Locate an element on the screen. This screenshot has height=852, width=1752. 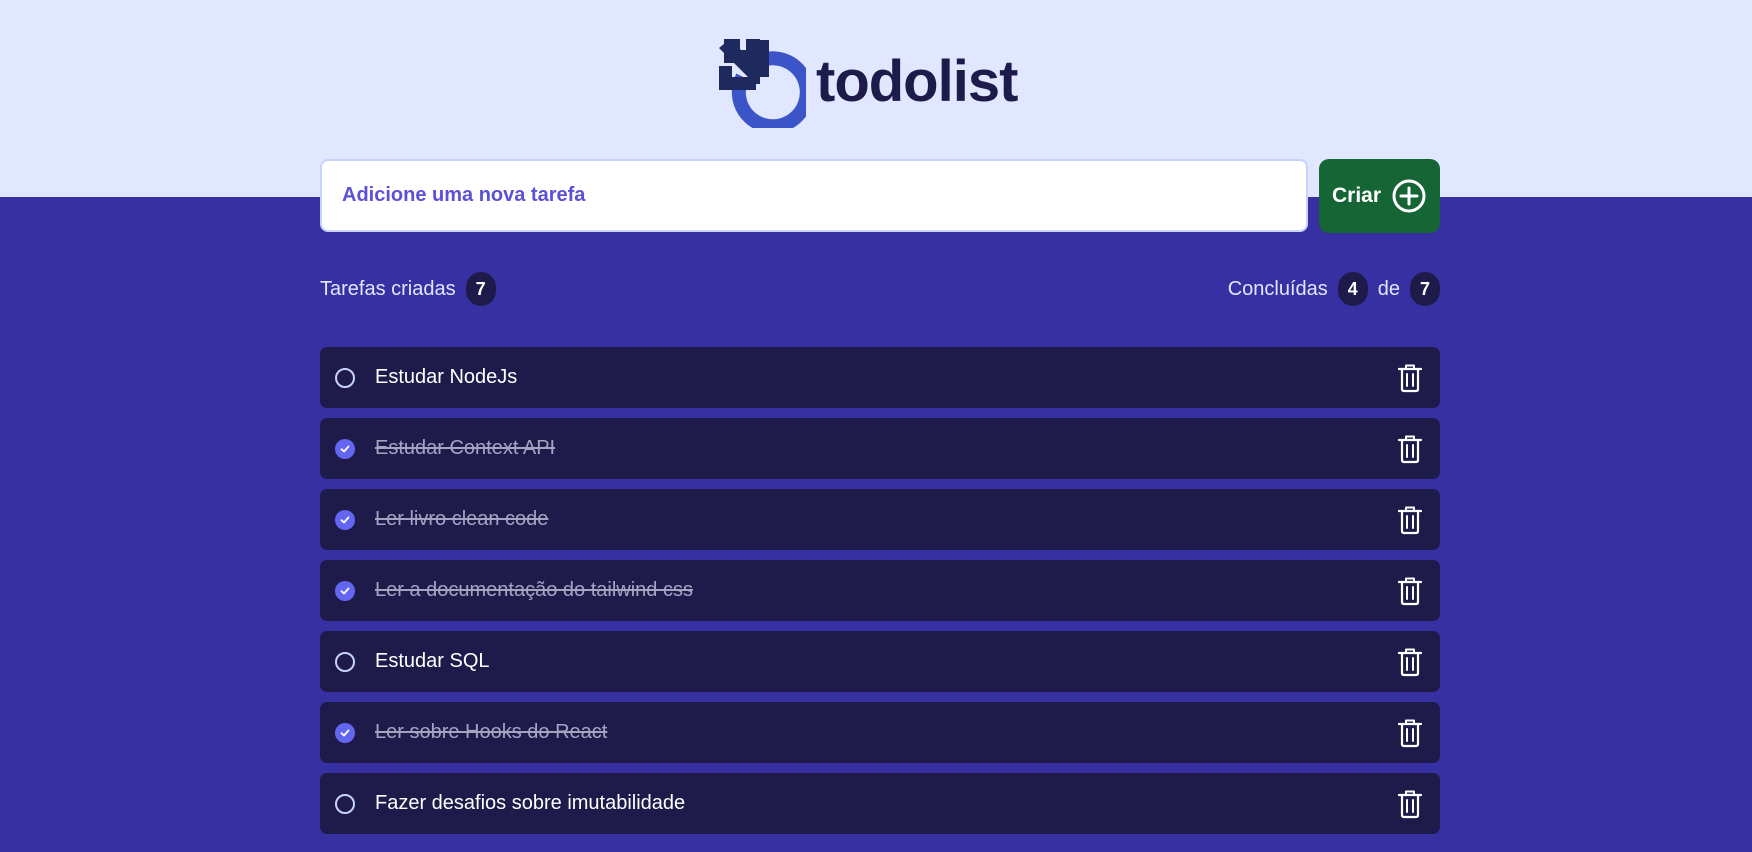
of-label: de is located at coordinates (1388, 288).